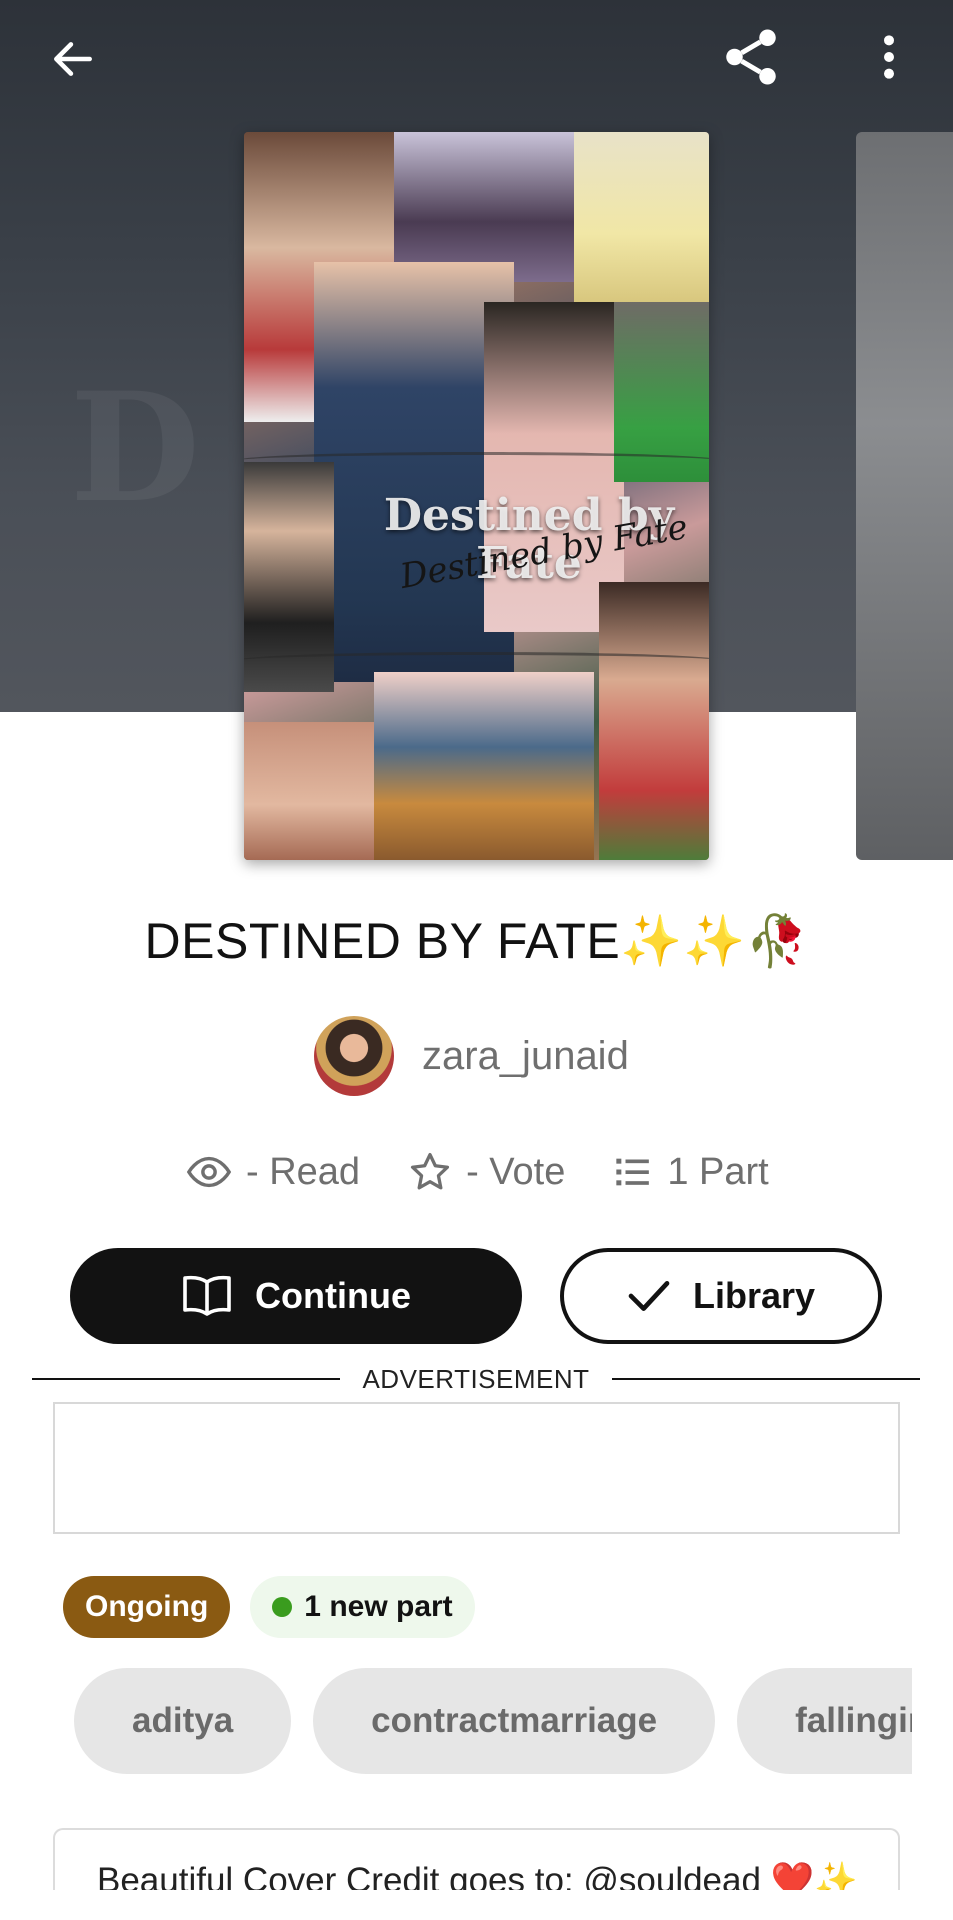 Image resolution: width=953 pixels, height=1920 pixels. Describe the element at coordinates (904, 496) in the screenshot. I see `next-story-cover` at that location.